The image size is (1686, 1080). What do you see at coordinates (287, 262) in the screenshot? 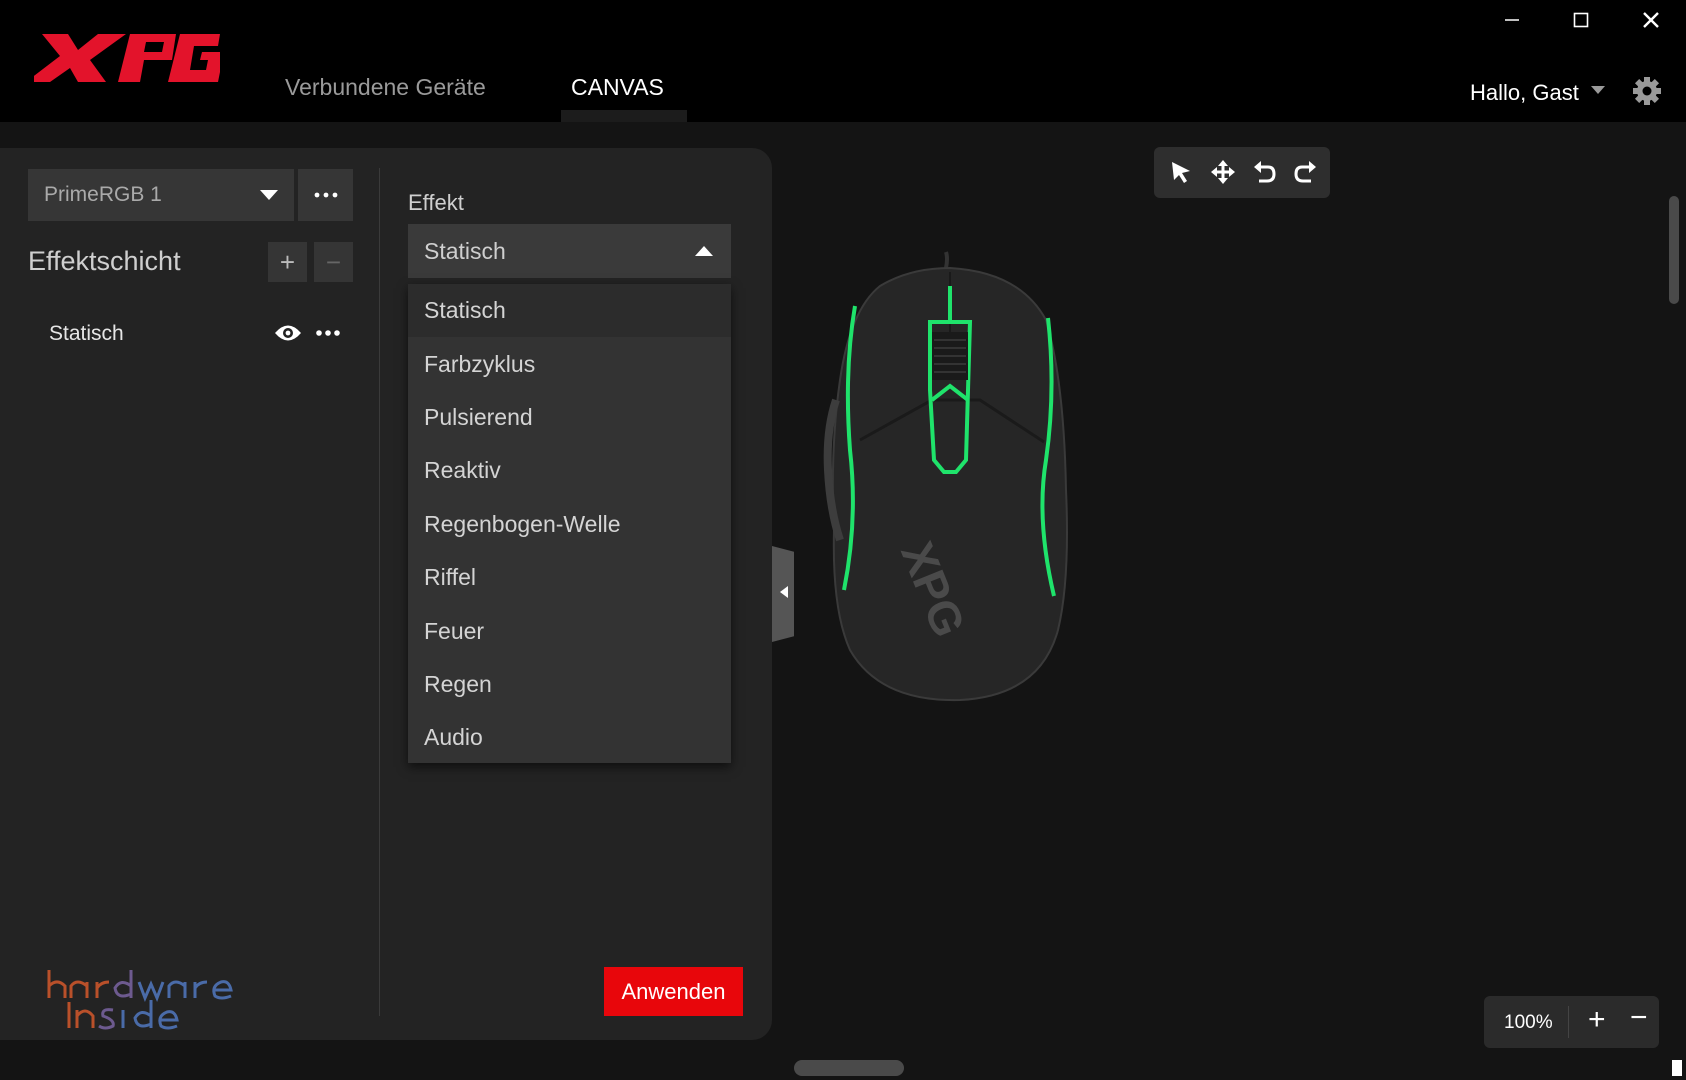
I see `add-layer-button: +` at bounding box center [287, 262].